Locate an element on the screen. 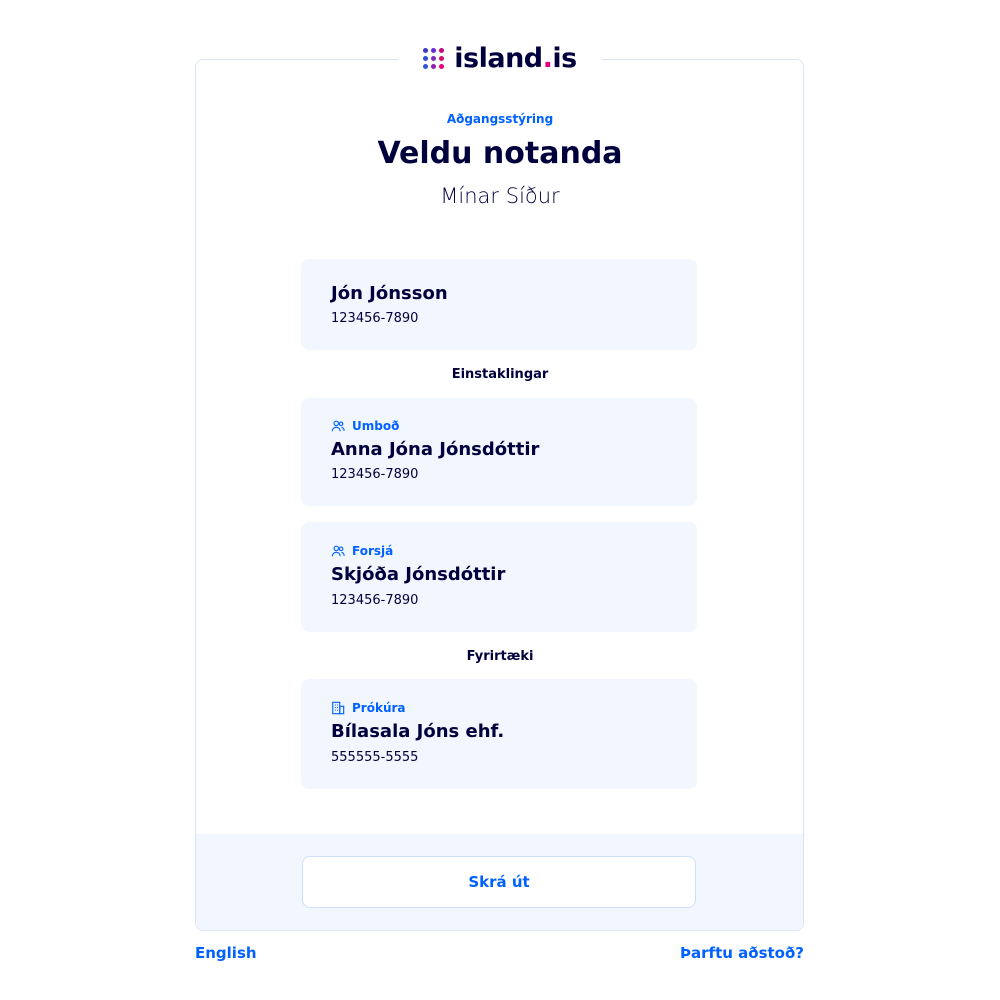 The height and width of the screenshot is (1000, 1000). delegation-tag-label: Umboð is located at coordinates (376, 426).